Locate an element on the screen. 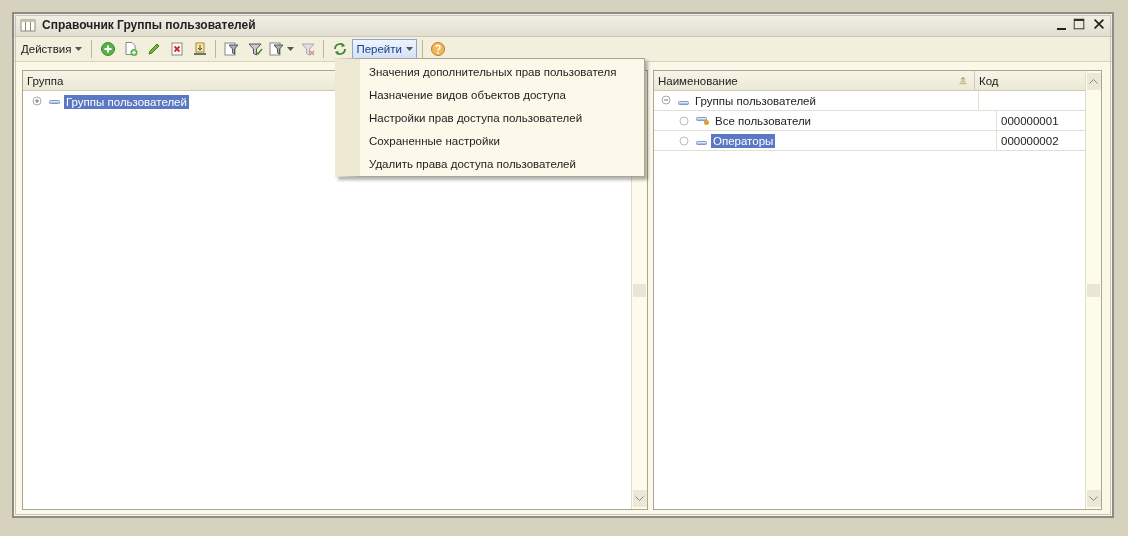 This screenshot has width=1128, height=536. menu-item: Сохраненные настройки is located at coordinates (488, 140).